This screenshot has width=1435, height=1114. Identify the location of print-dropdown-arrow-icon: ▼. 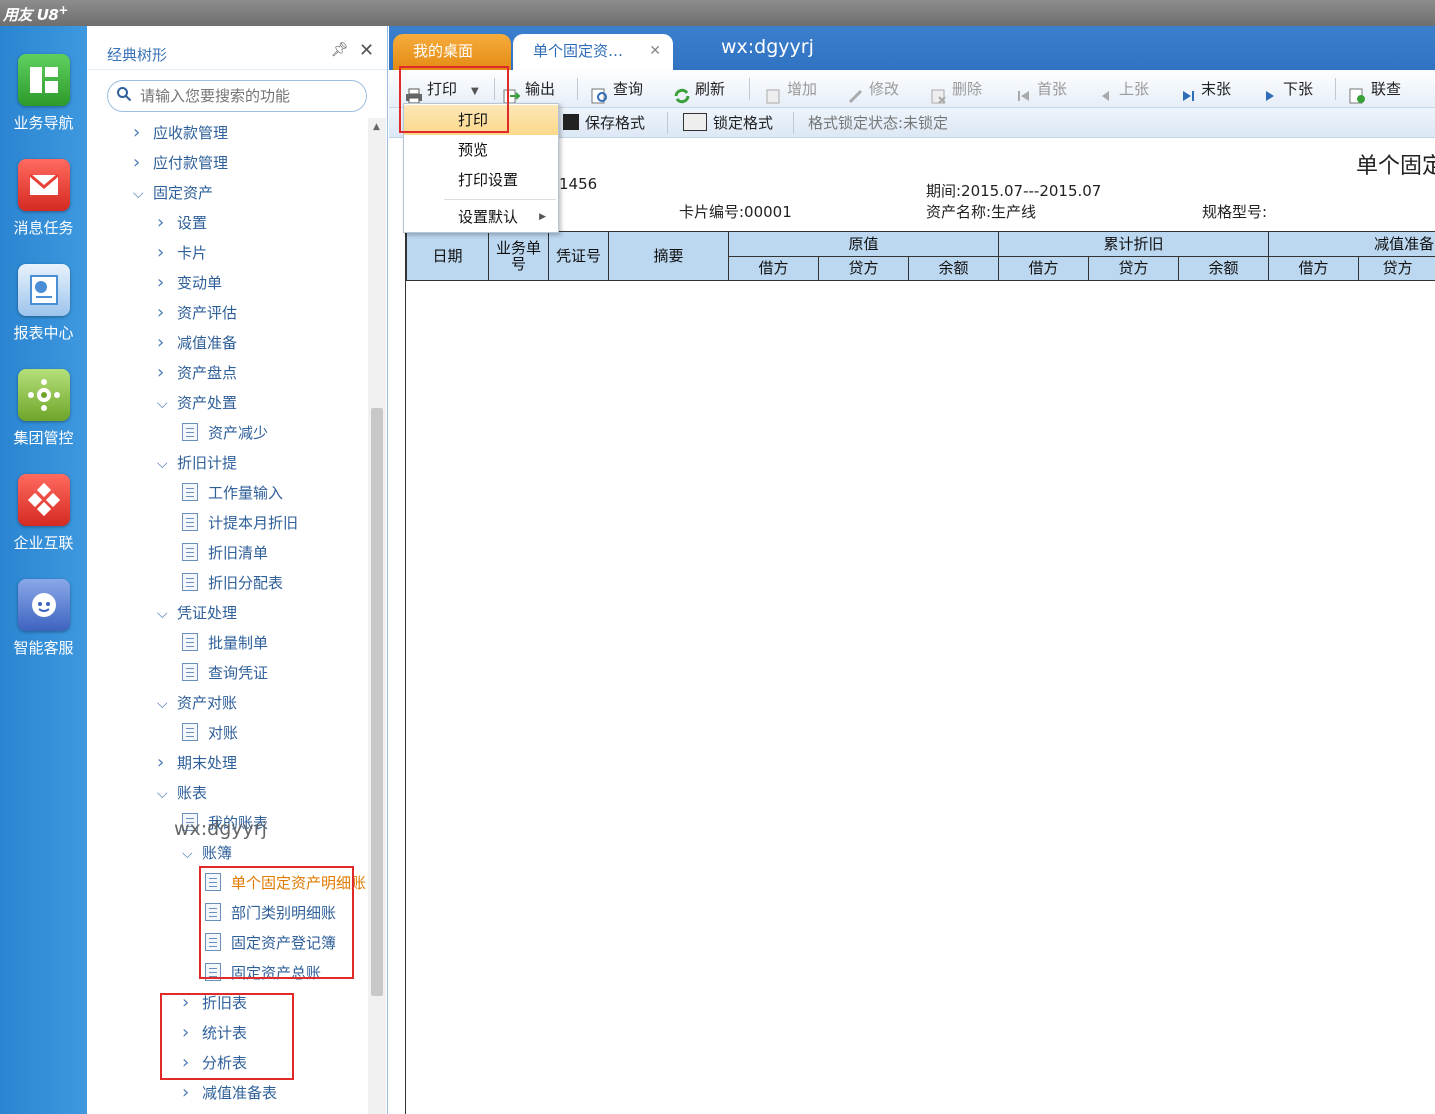
(475, 91).